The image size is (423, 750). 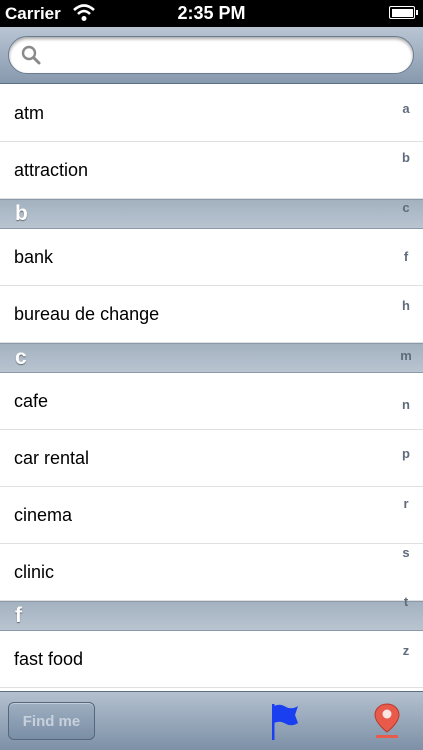 What do you see at coordinates (406, 207) in the screenshot?
I see `index-letter: c` at bounding box center [406, 207].